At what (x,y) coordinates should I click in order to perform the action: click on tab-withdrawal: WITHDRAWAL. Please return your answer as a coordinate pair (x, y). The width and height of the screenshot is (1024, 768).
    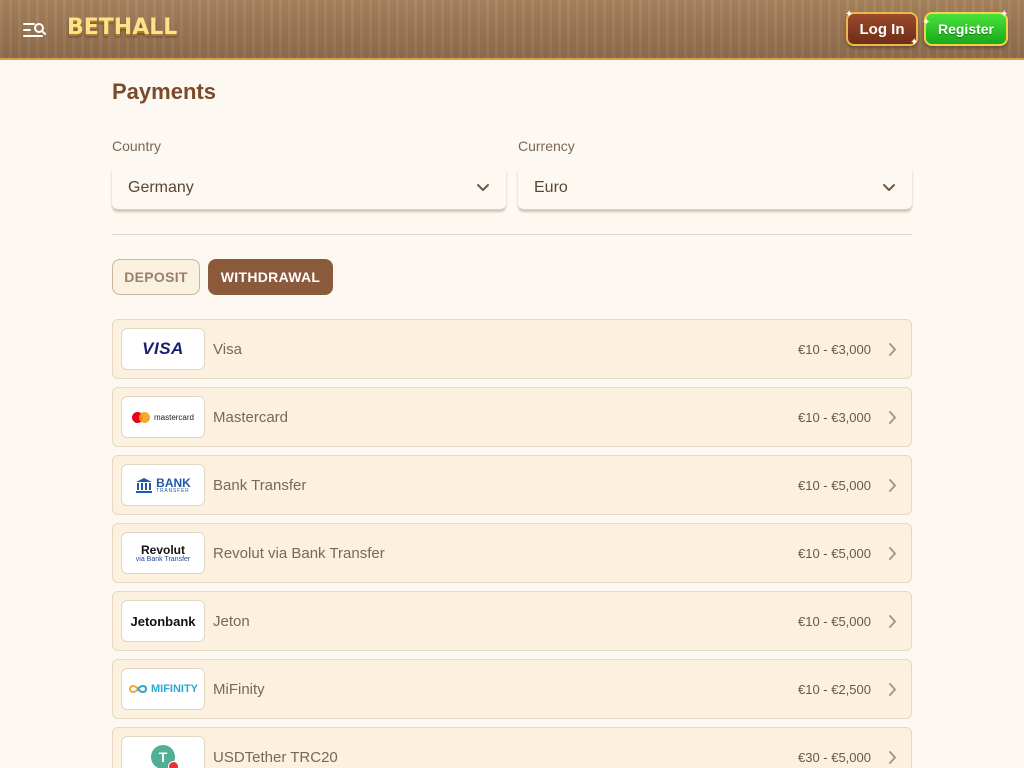
    Looking at the image, I should click on (270, 277).